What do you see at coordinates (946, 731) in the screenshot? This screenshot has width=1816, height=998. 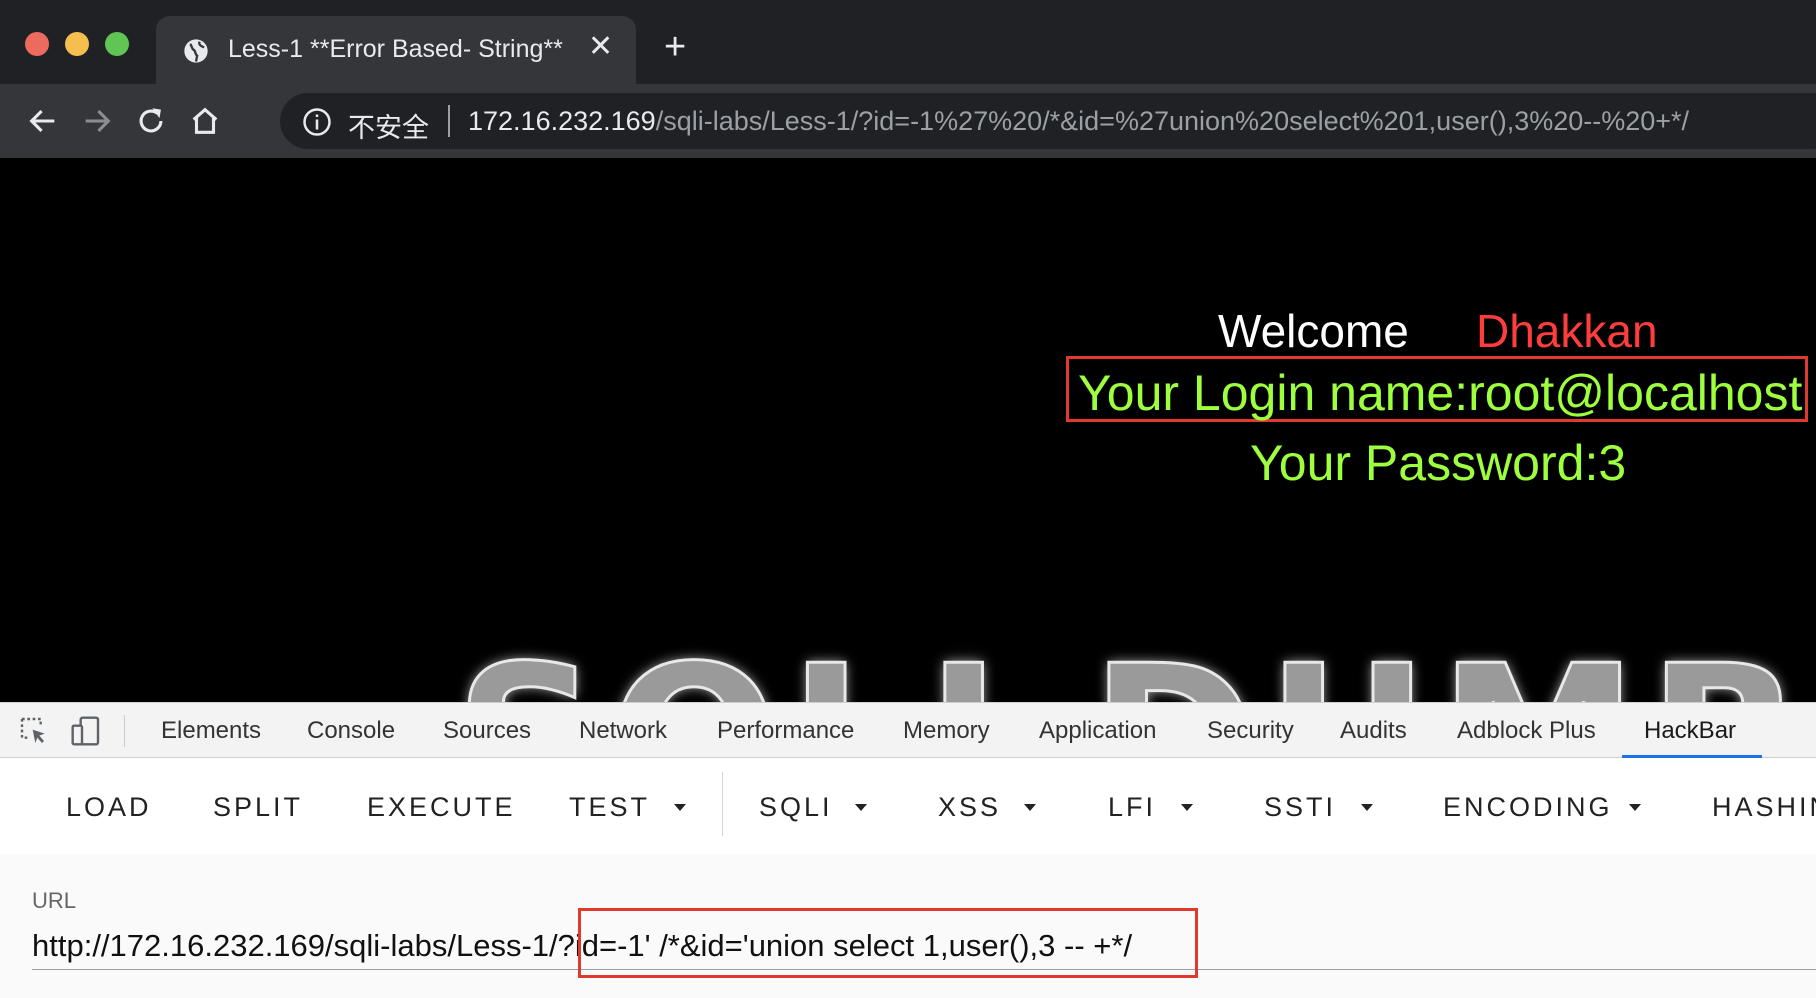 I see `tab-memory: Memory` at bounding box center [946, 731].